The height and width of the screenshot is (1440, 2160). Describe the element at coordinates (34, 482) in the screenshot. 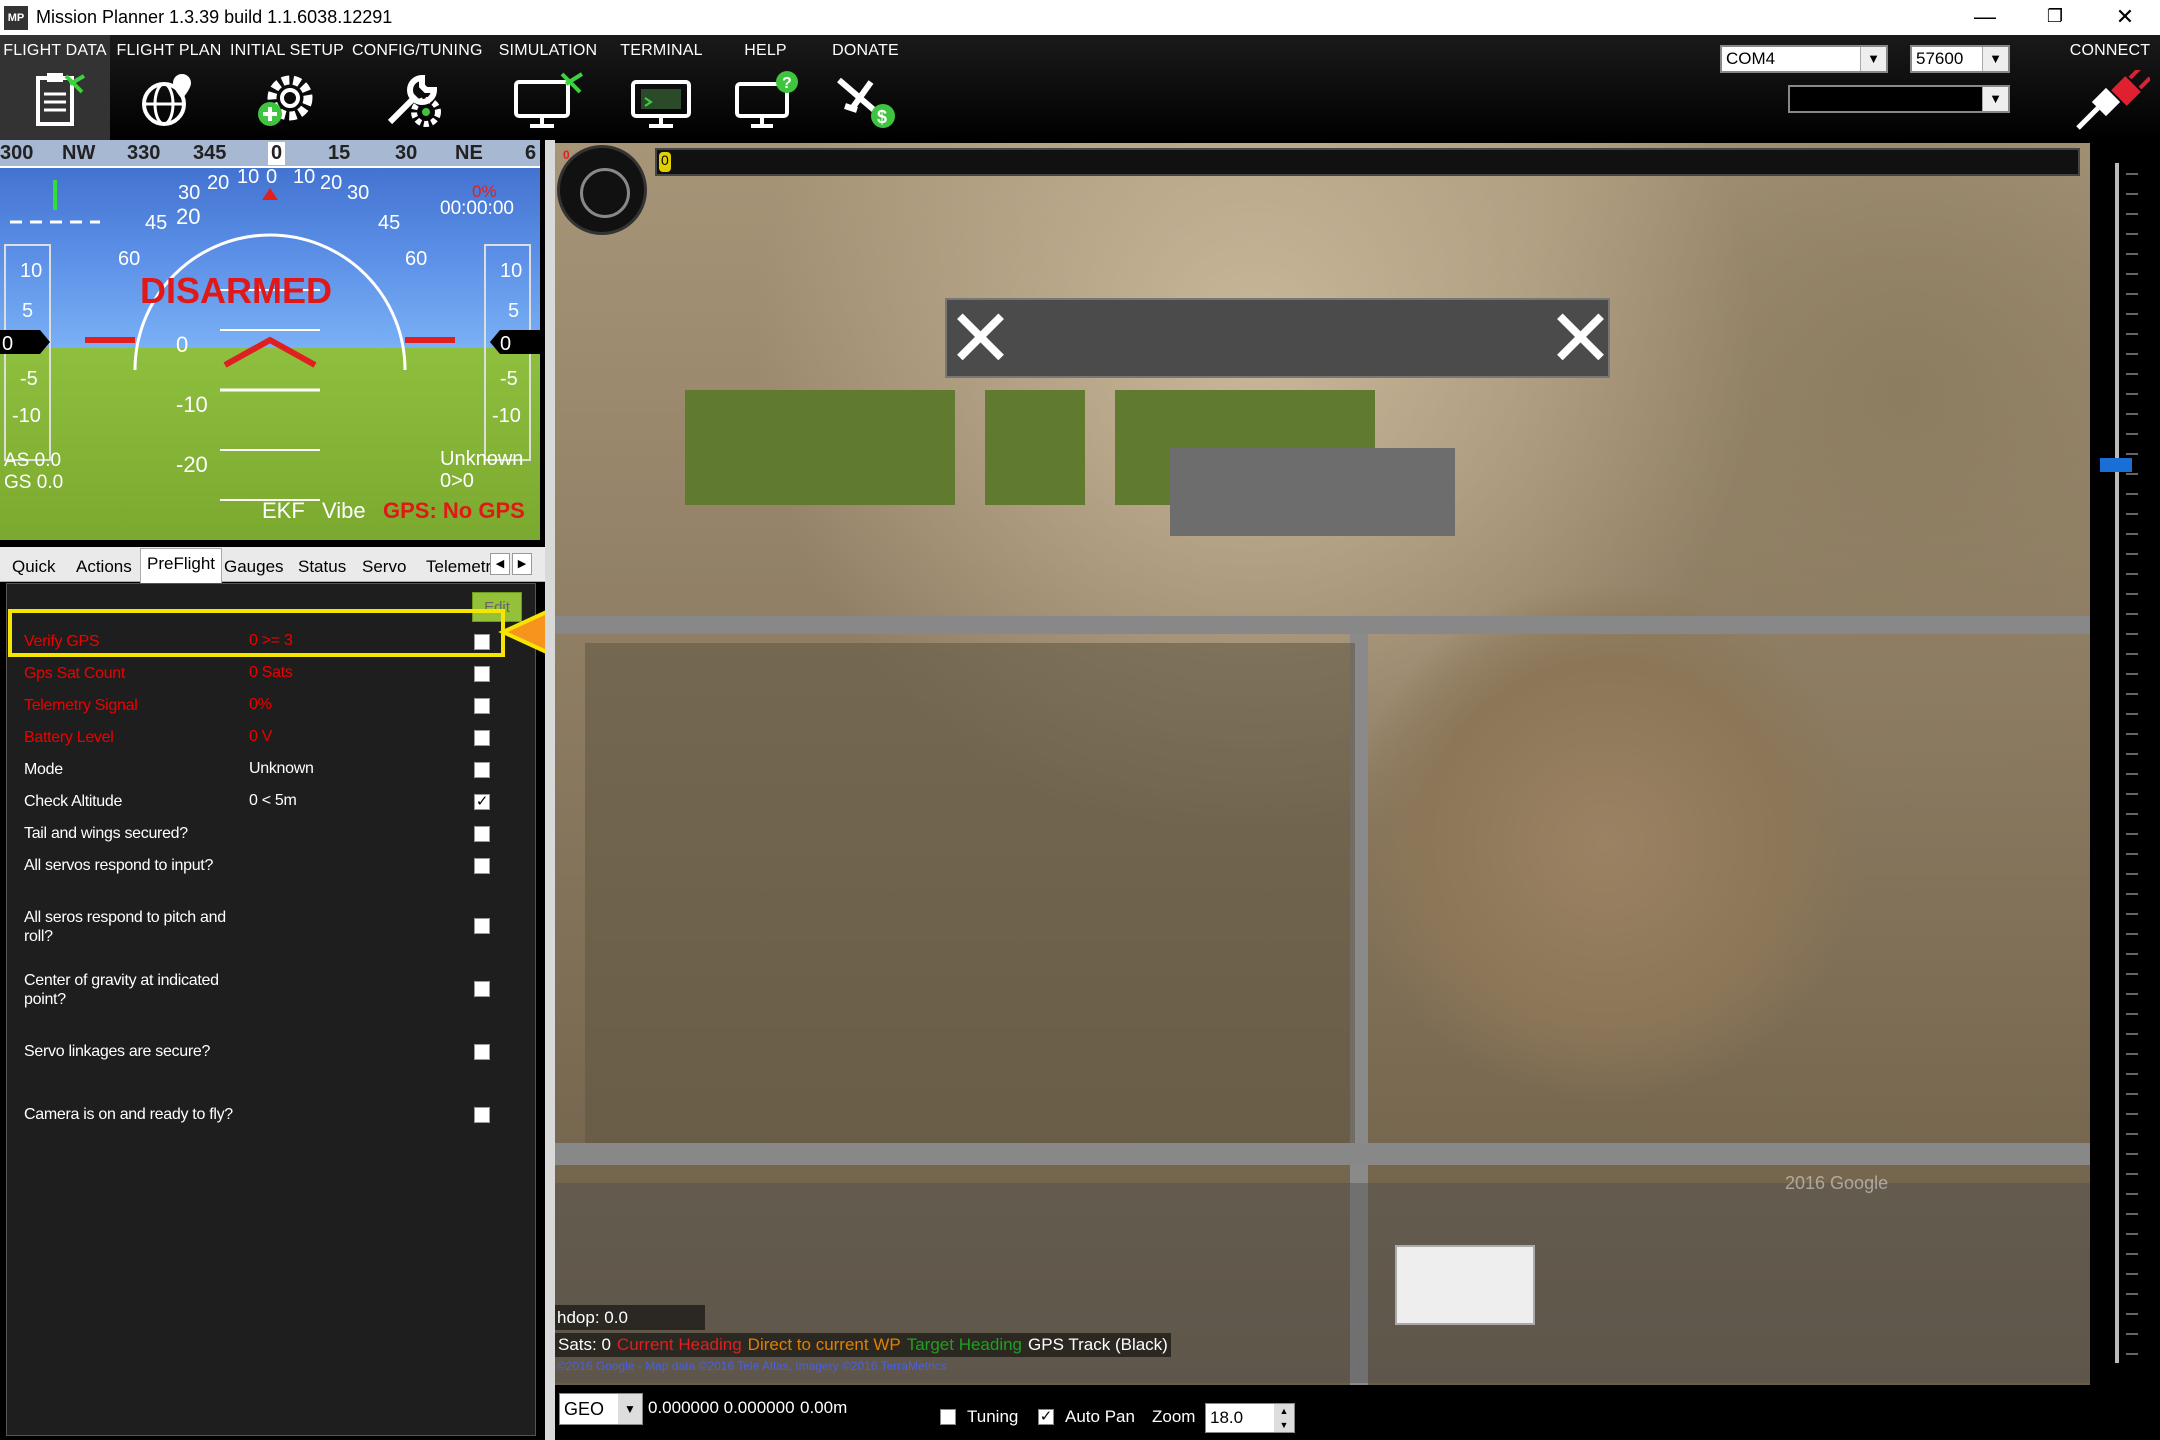

I see `groundspeed-readout: GS 0.0` at that location.